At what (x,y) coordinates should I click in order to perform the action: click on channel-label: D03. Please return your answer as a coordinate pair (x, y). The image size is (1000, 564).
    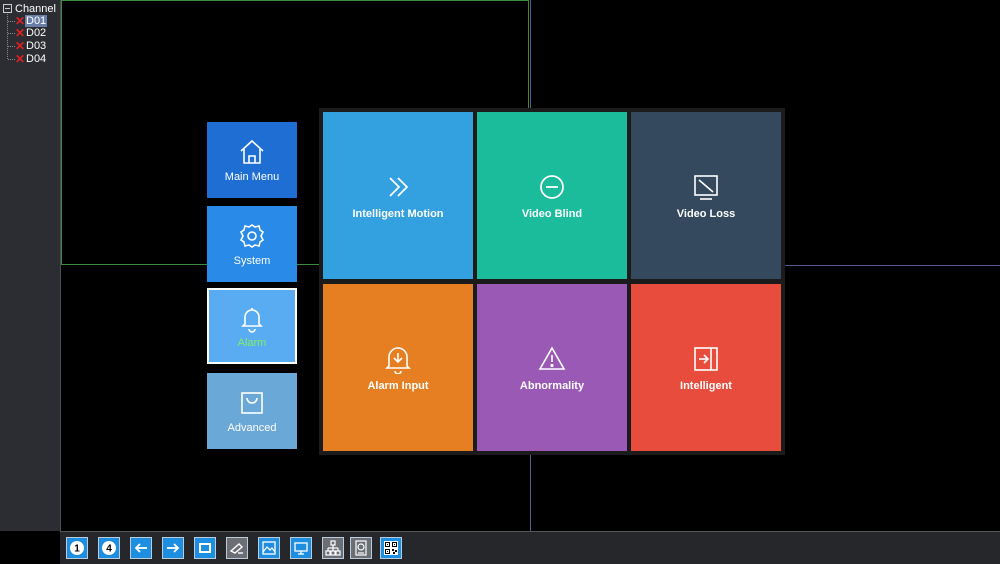
    Looking at the image, I should click on (36, 46).